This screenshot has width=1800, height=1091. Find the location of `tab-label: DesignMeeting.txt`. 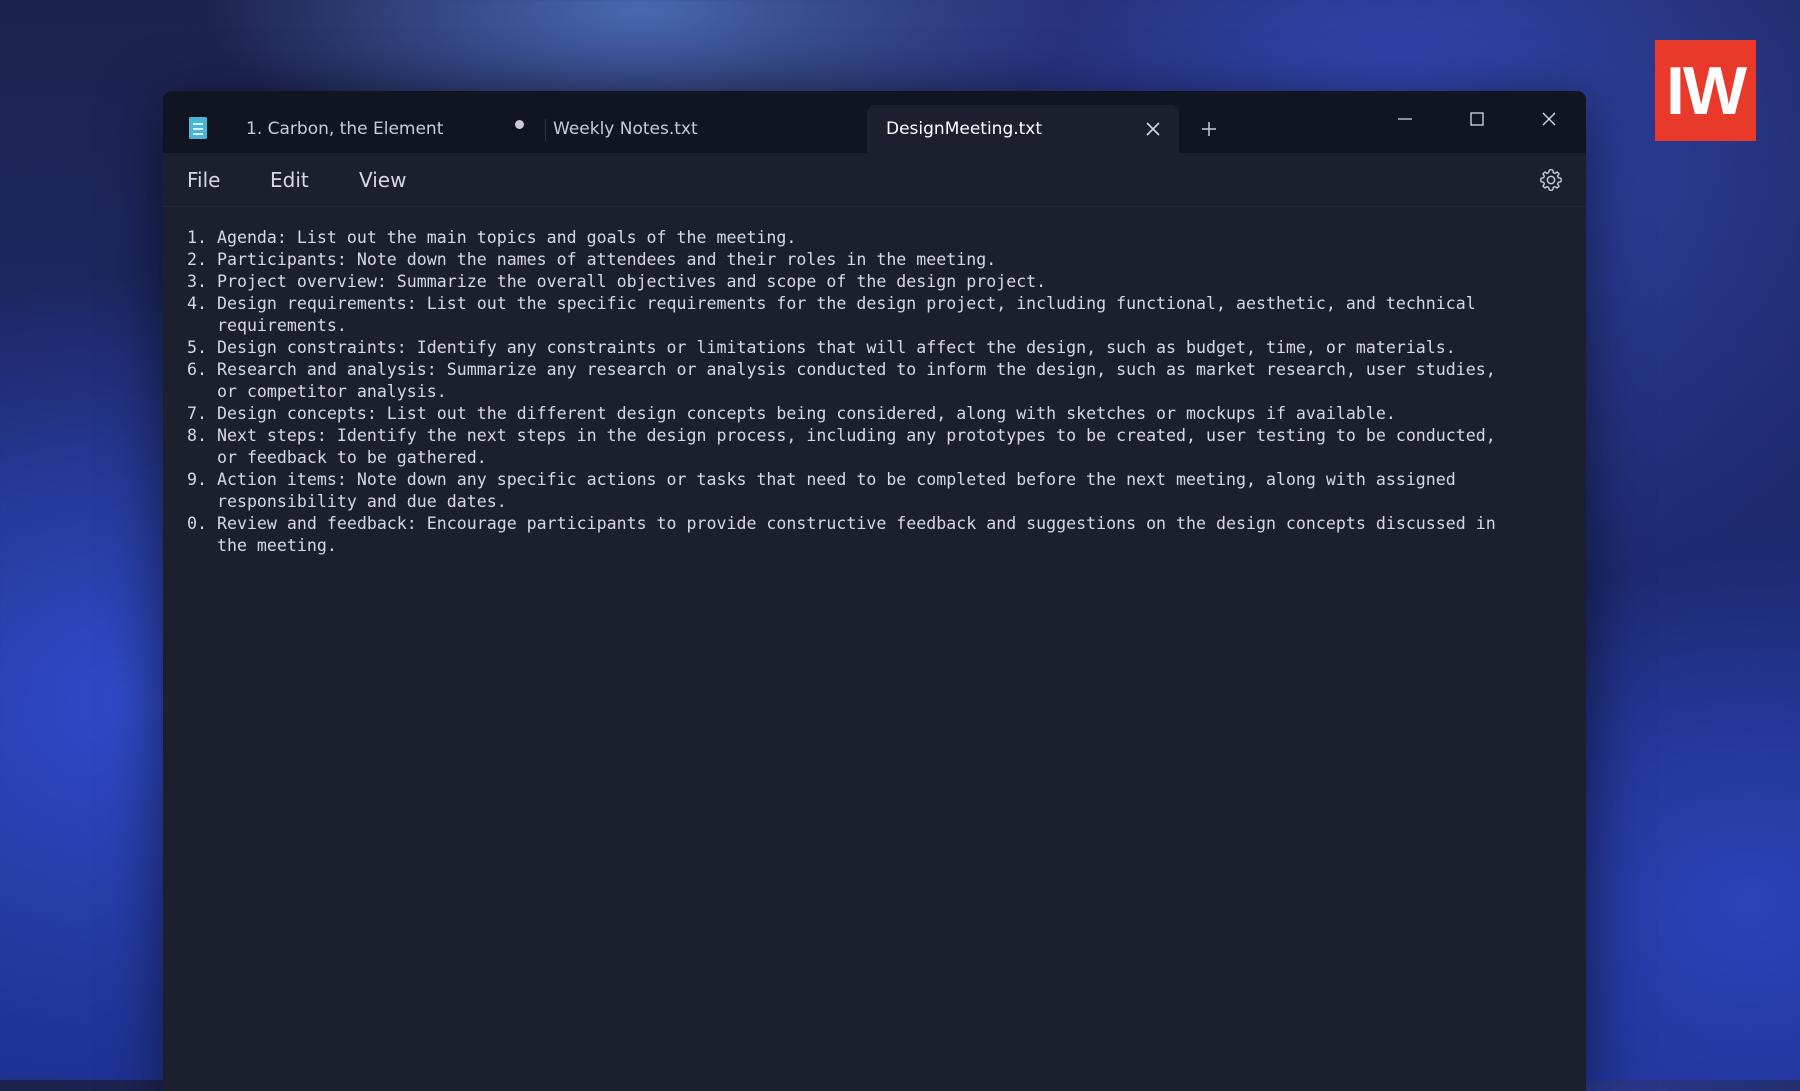

tab-label: DesignMeeting.txt is located at coordinates (964, 129).